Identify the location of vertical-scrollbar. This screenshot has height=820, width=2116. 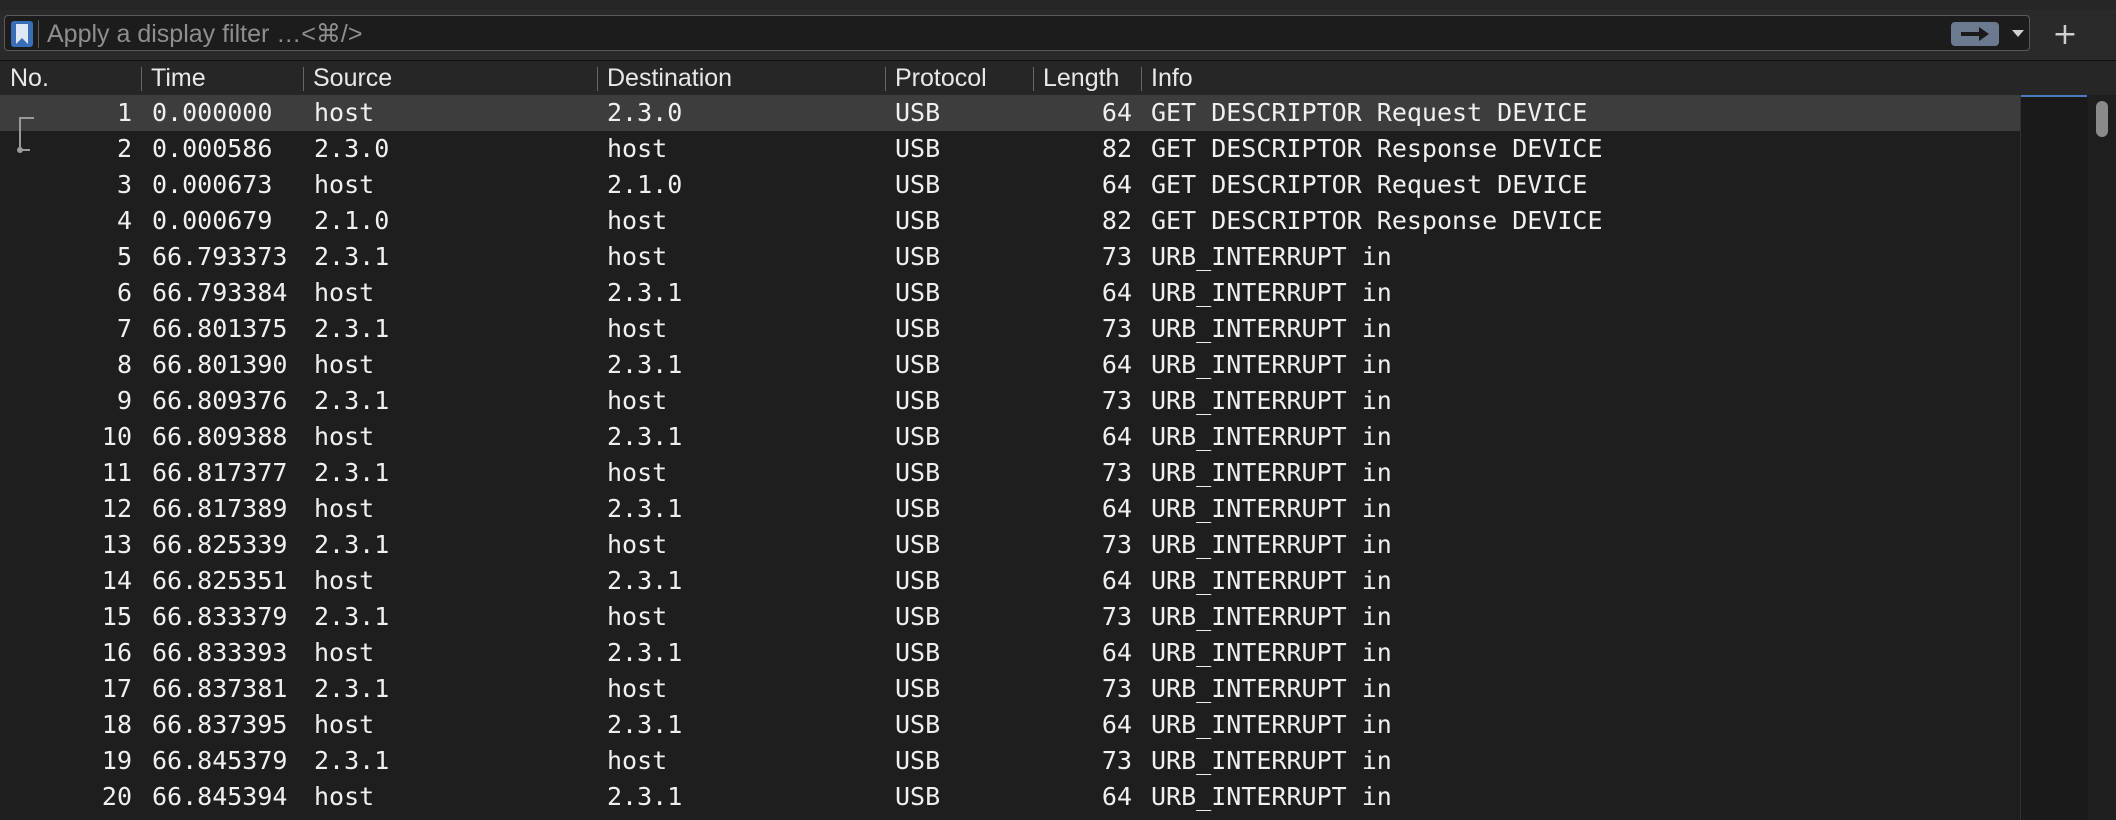
(2102, 457).